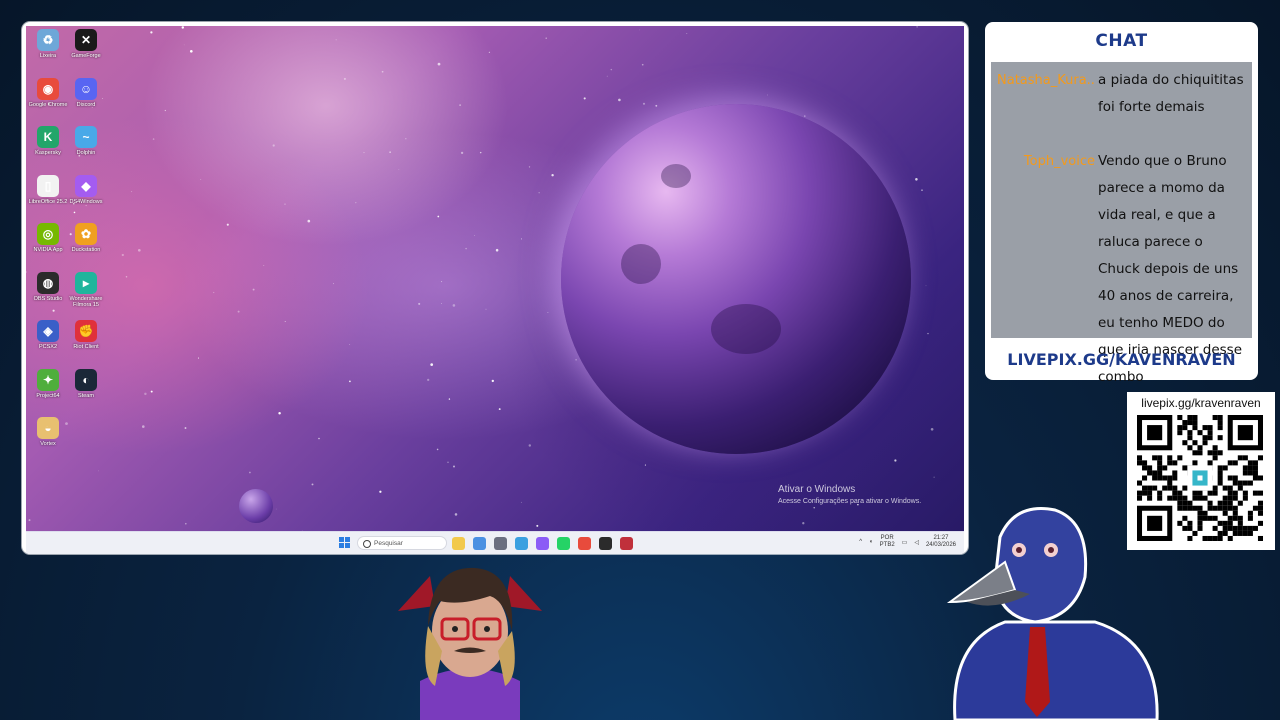 The width and height of the screenshot is (1280, 720). What do you see at coordinates (48, 335) in the screenshot?
I see `desktop-icon: ◈ PCSX2` at bounding box center [48, 335].